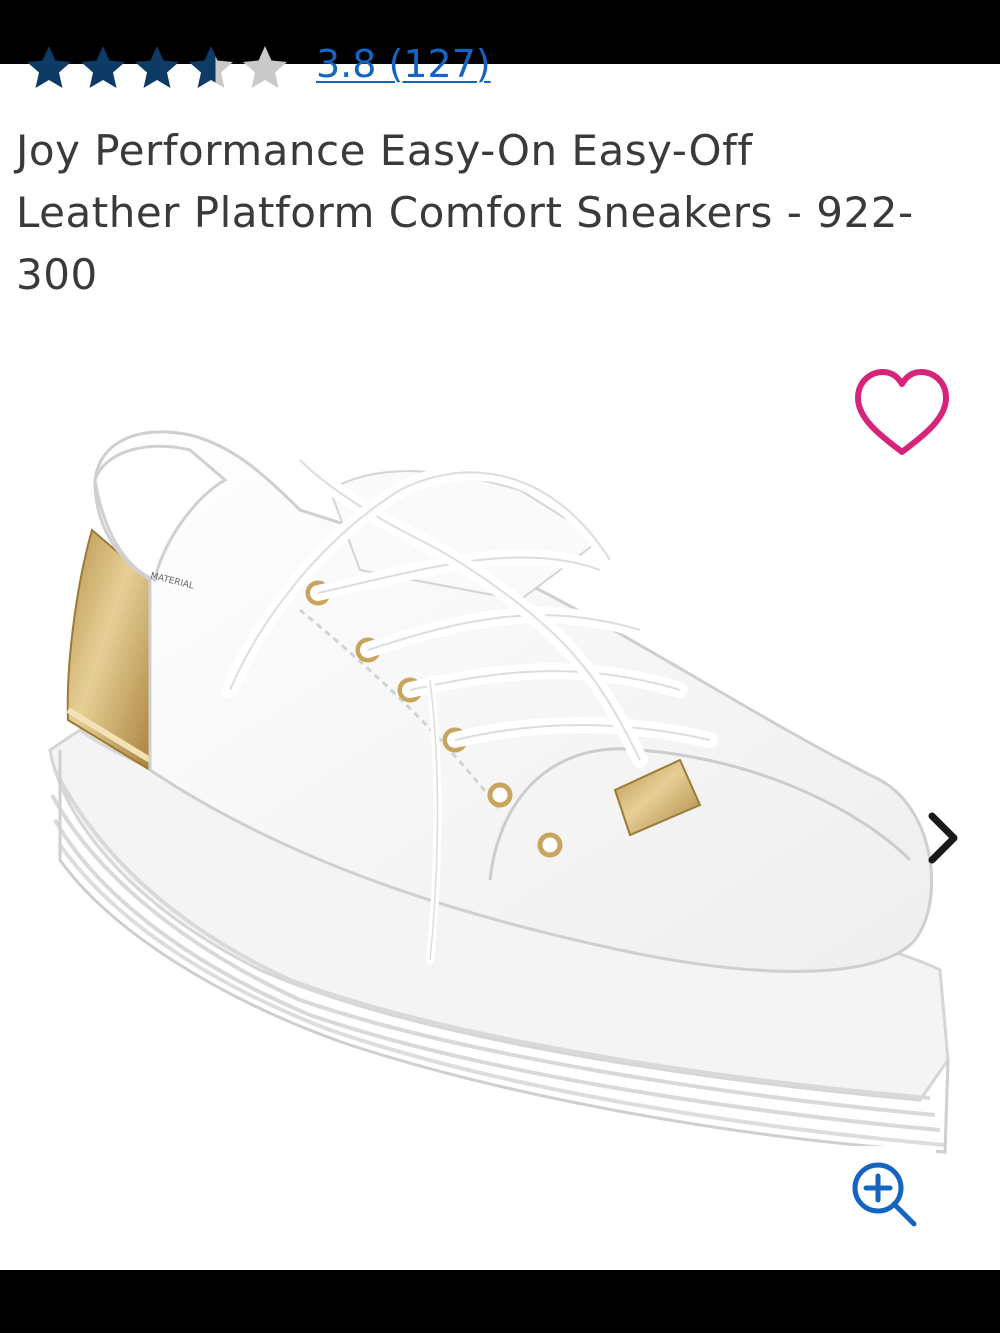  I want to click on zoom-in-icon, so click(884, 1194).